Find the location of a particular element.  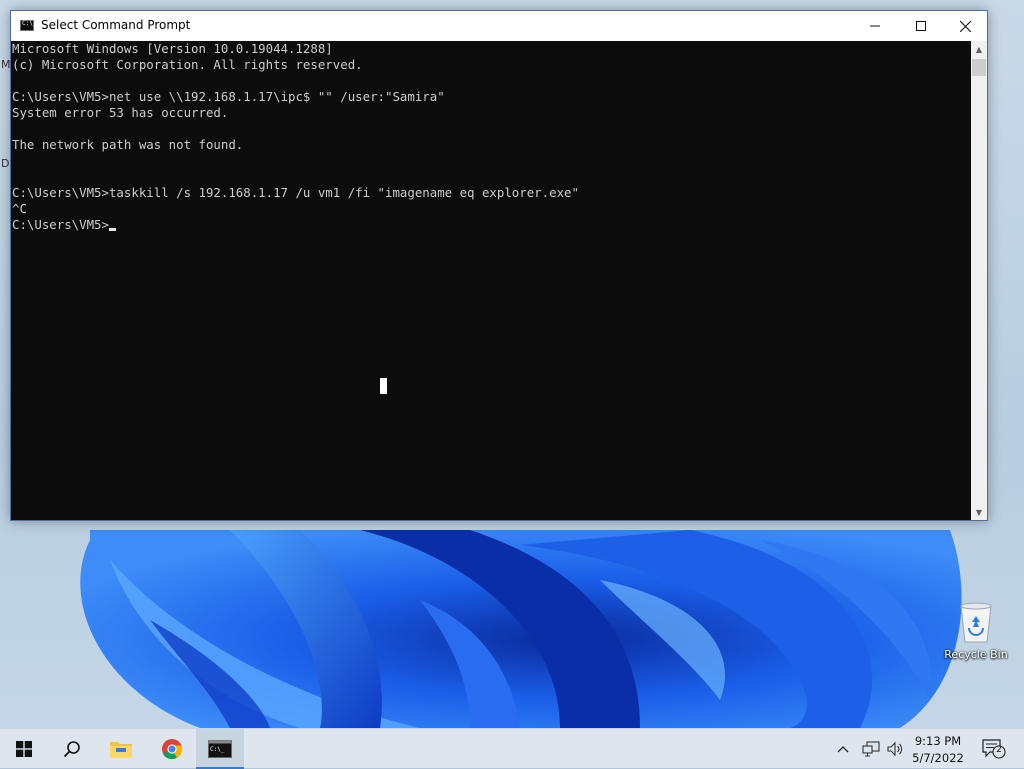

notification-icon is located at coordinates (994, 749).